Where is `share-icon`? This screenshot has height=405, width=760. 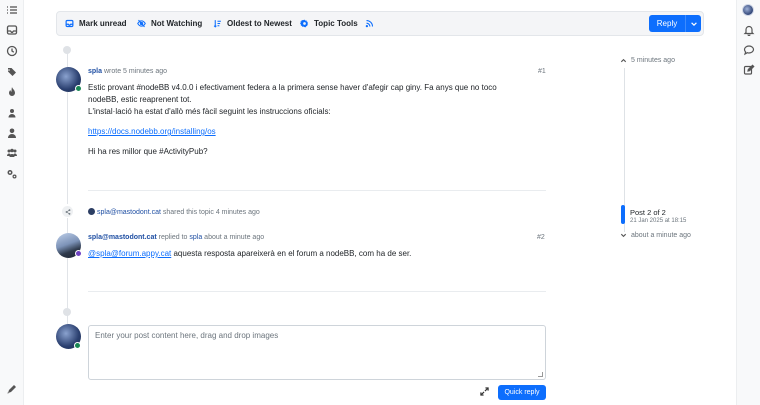
share-icon is located at coordinates (67, 211).